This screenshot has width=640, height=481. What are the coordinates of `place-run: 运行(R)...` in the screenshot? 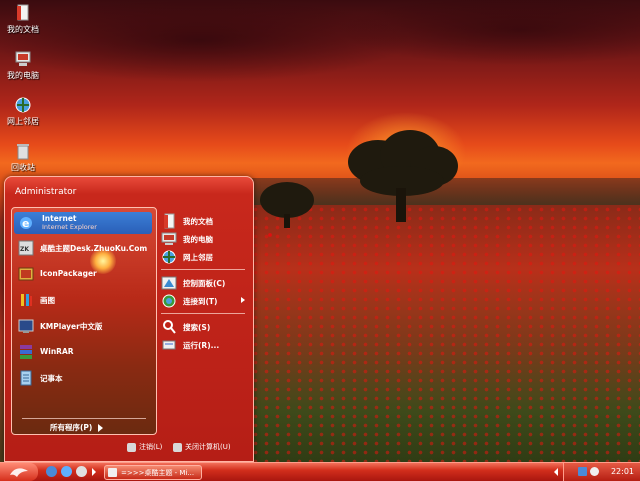 It's located at (204, 345).